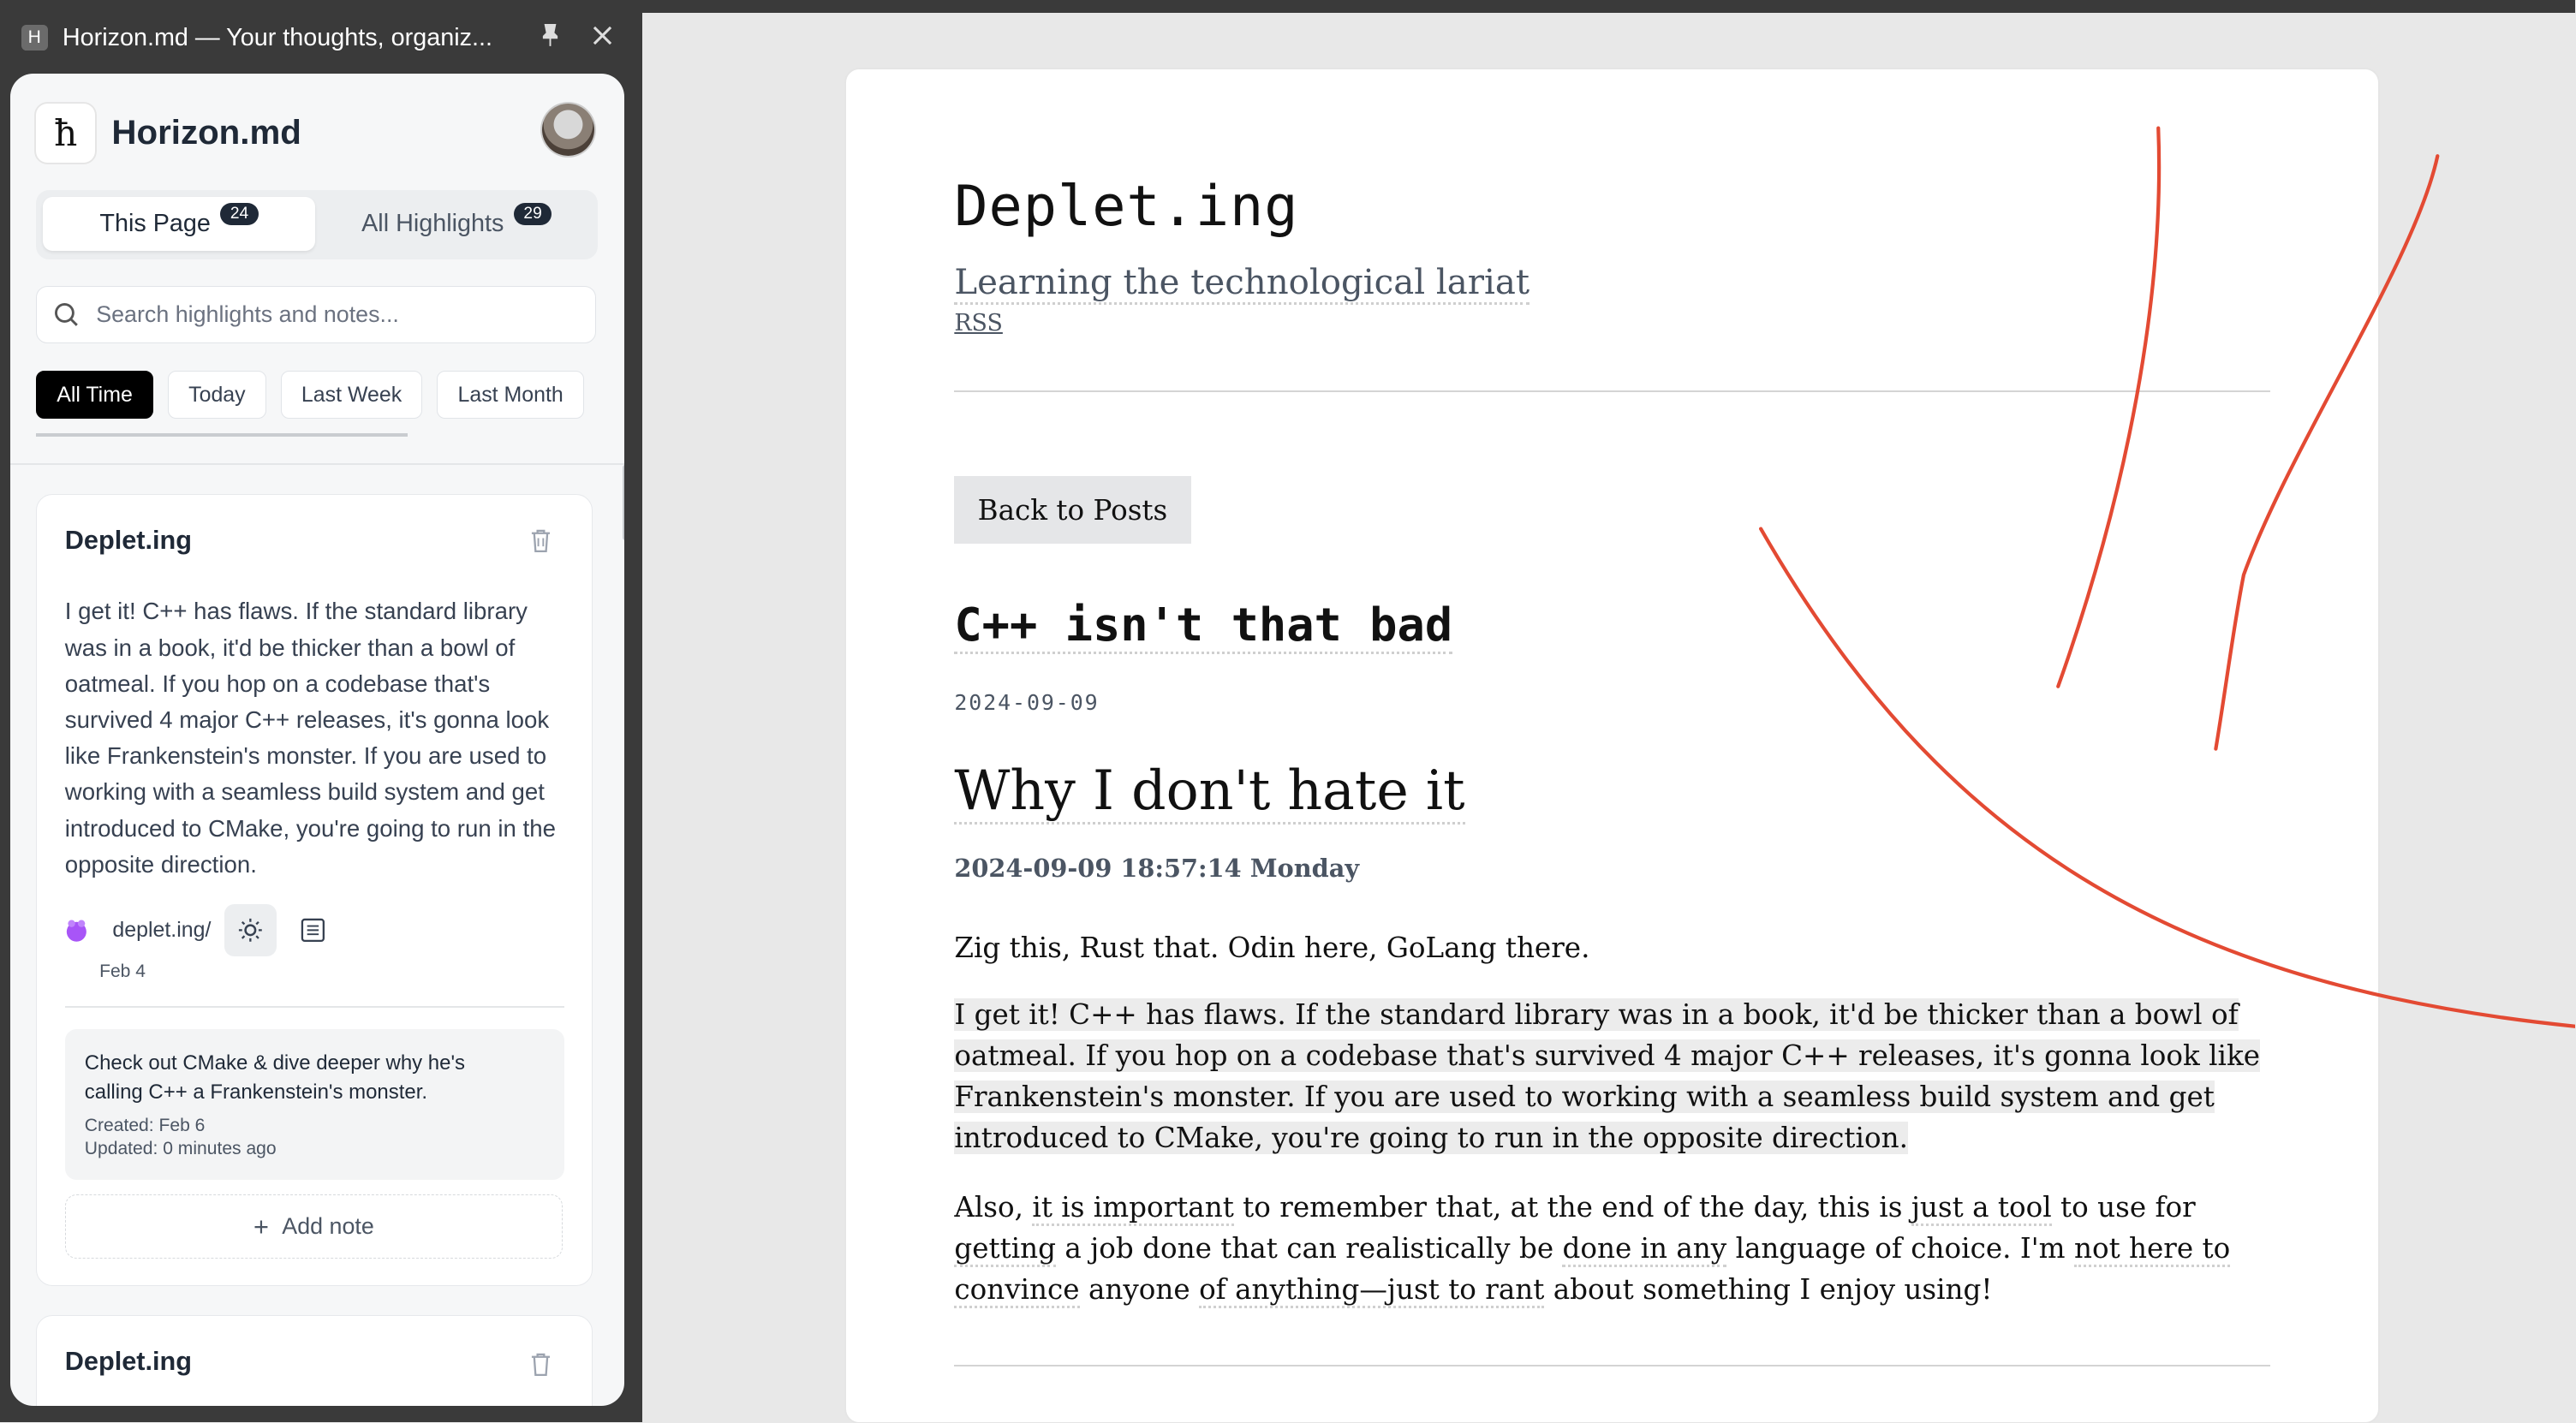  I want to click on post-timestamp: 2024-09-09 18:57:14 Monday, so click(1157, 869).